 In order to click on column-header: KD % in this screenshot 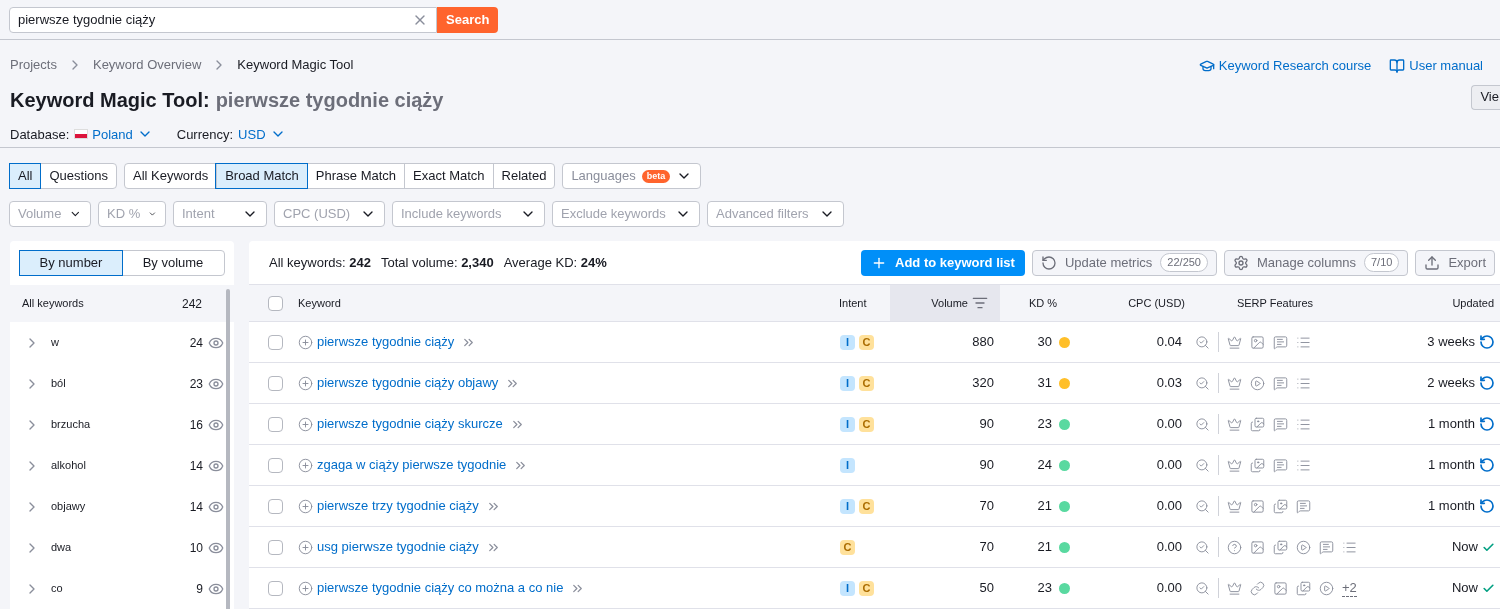, I will do `click(1042, 303)`.